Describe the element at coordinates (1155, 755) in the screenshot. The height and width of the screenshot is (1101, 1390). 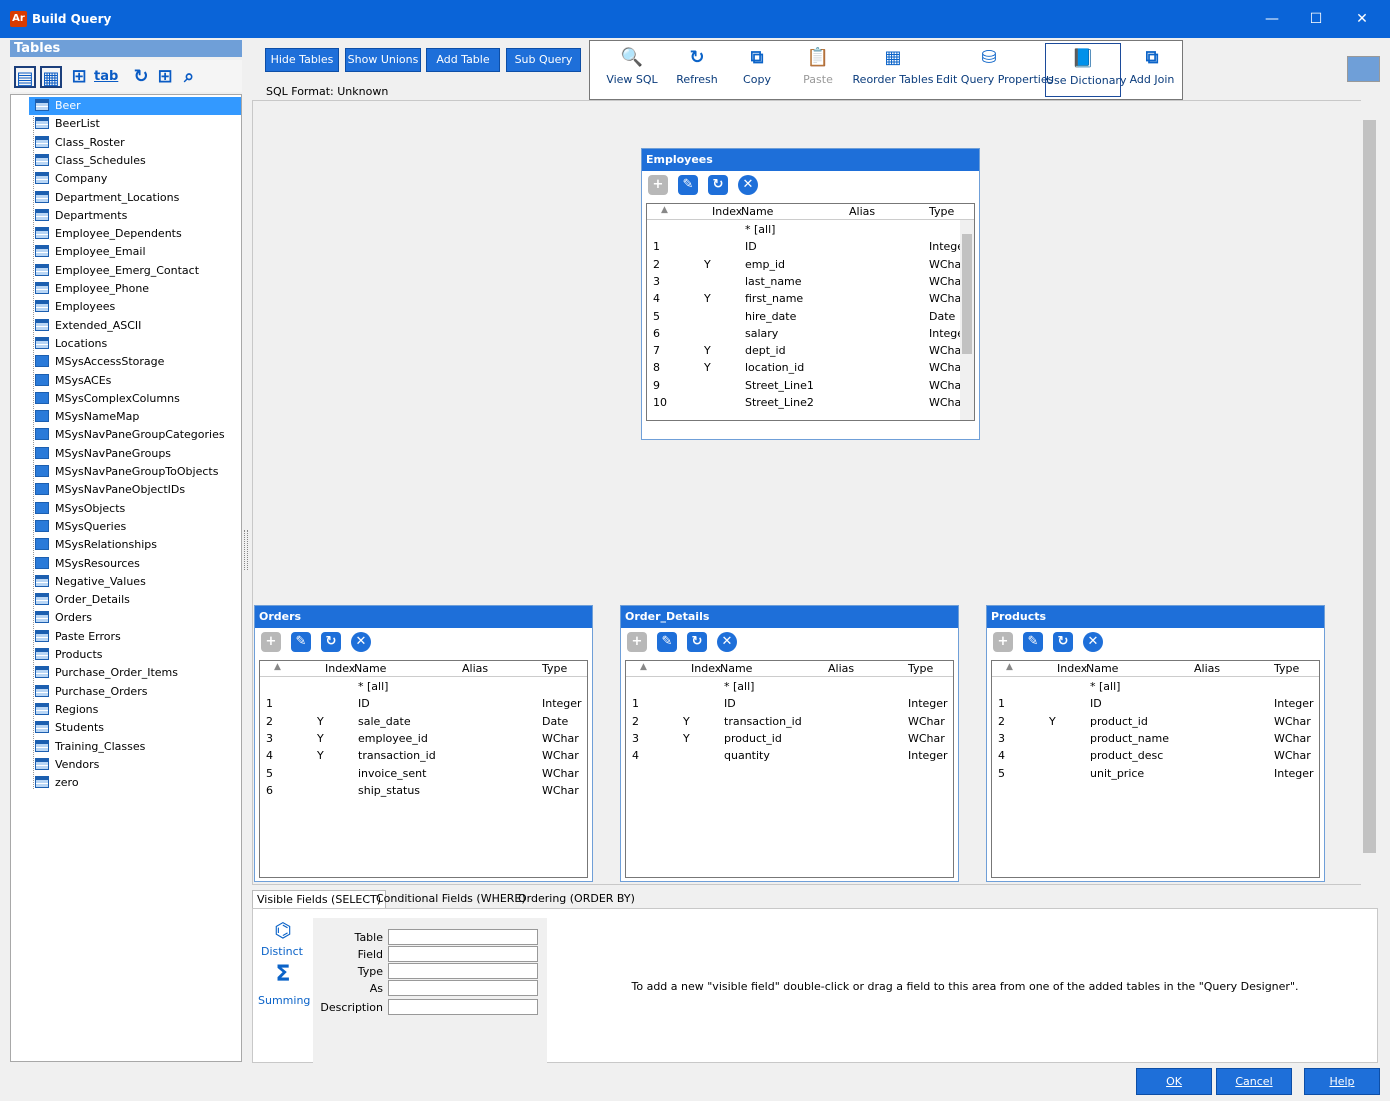
I see `field-row: 4 product_desc WChar` at that location.